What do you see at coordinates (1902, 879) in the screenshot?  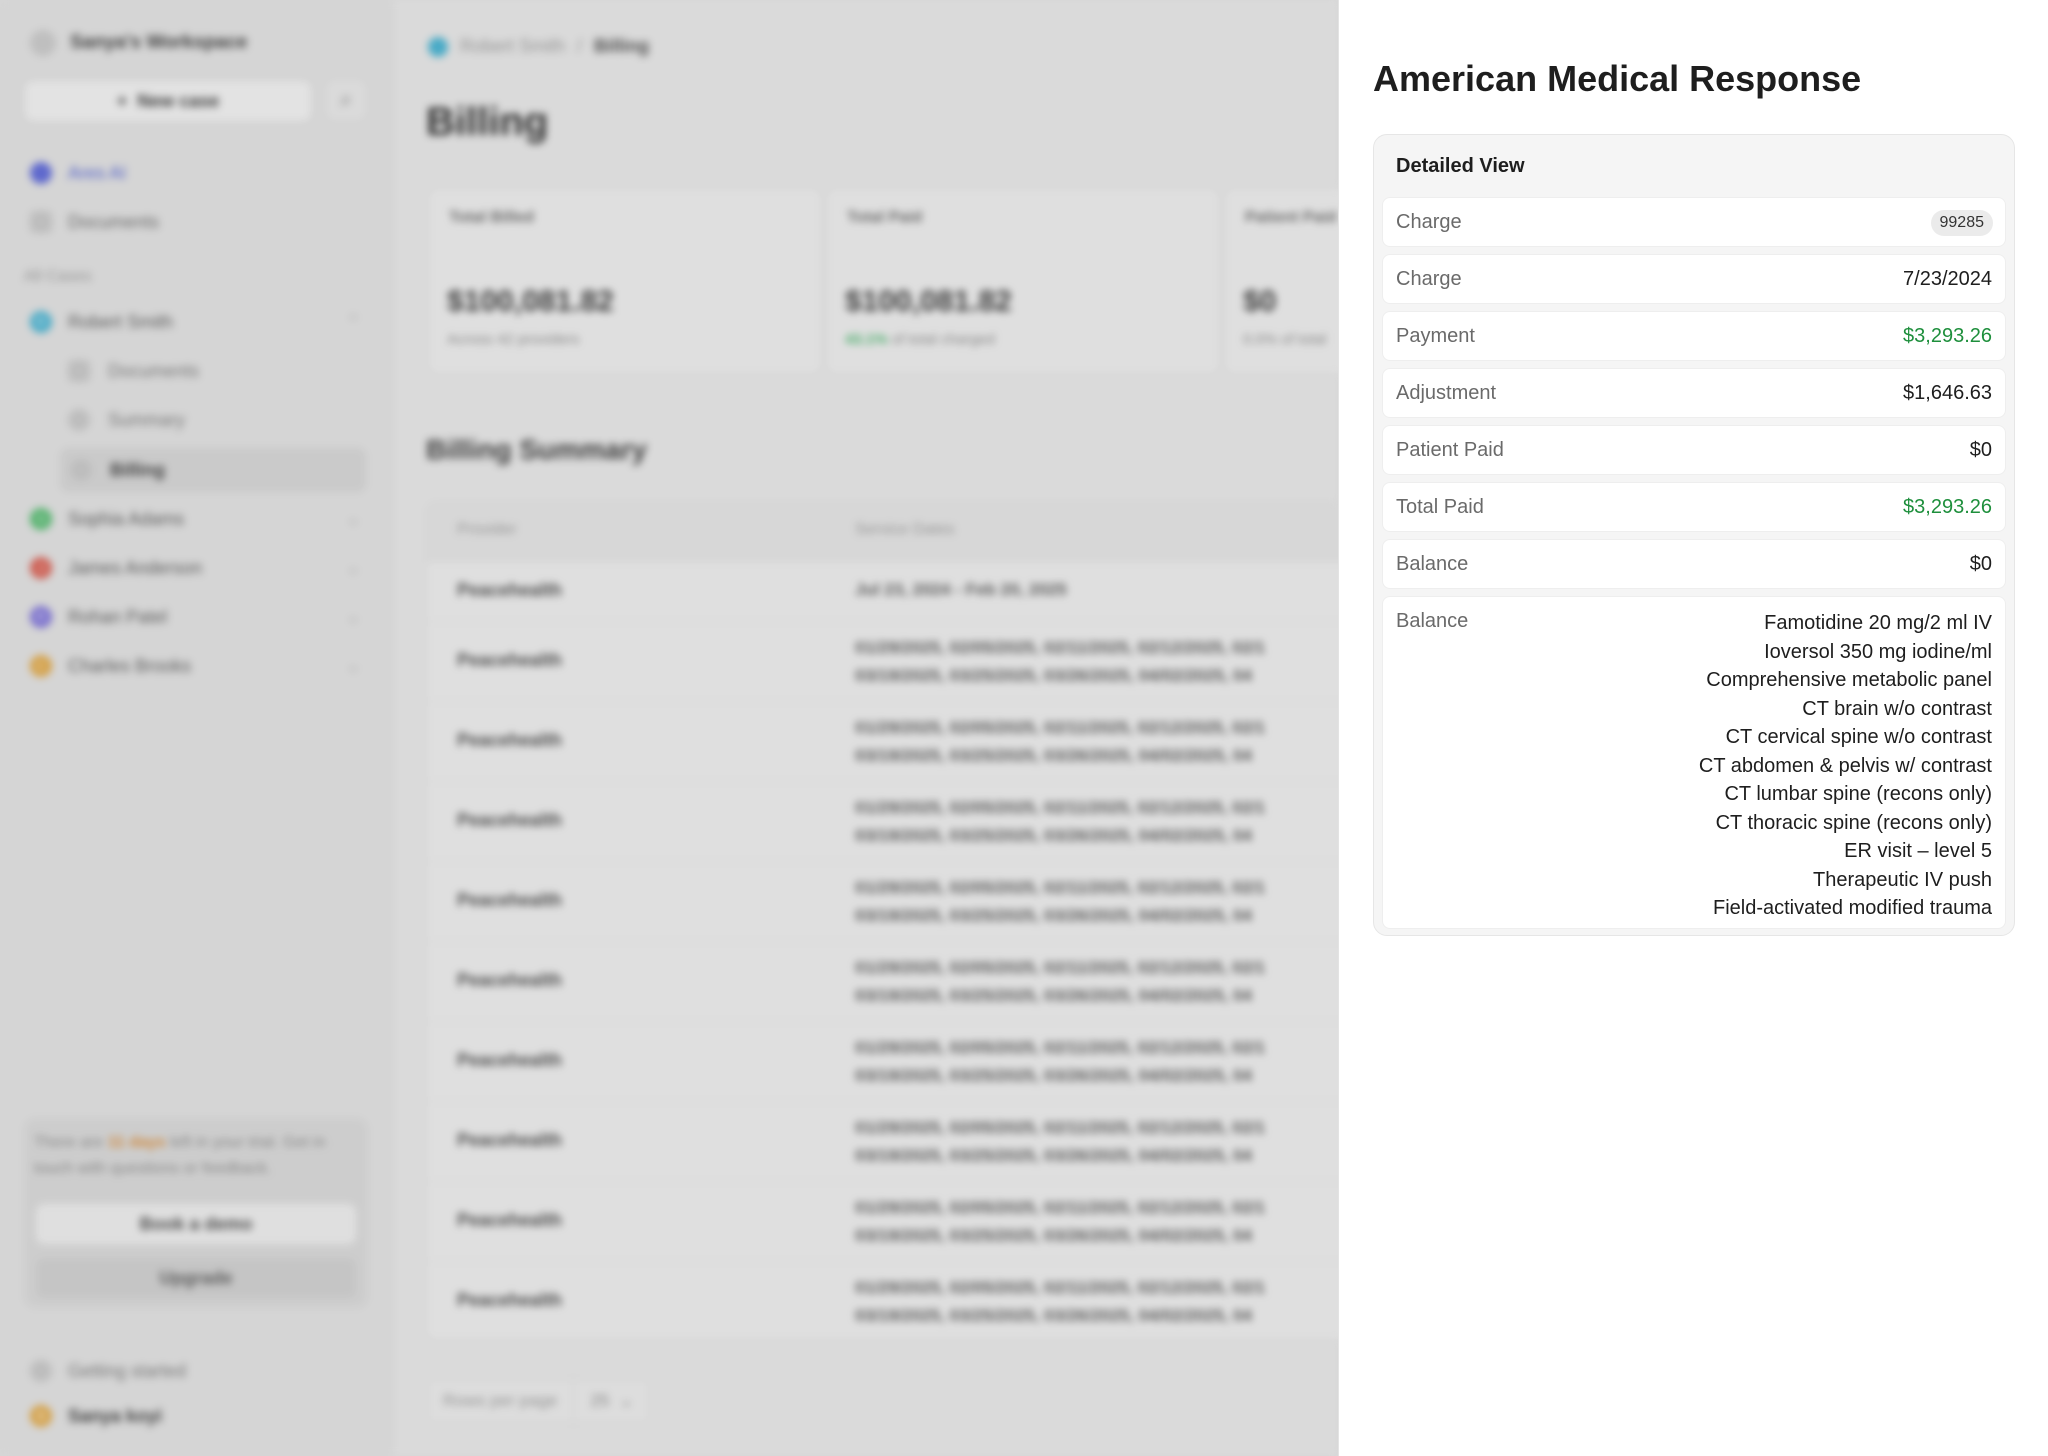 I see `list-item: Therapeutic IV push` at bounding box center [1902, 879].